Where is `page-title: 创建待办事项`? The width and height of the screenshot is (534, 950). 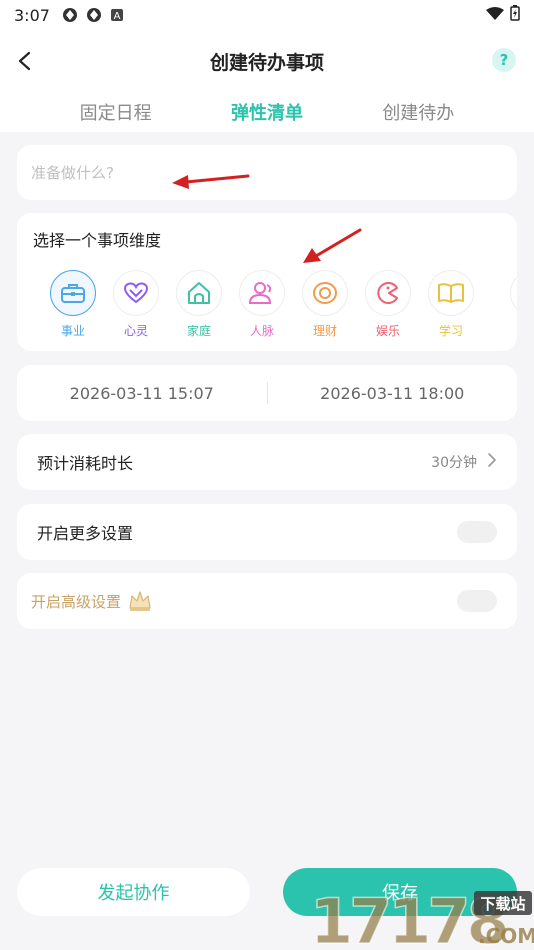
page-title: 创建待办事项 is located at coordinates (266, 62).